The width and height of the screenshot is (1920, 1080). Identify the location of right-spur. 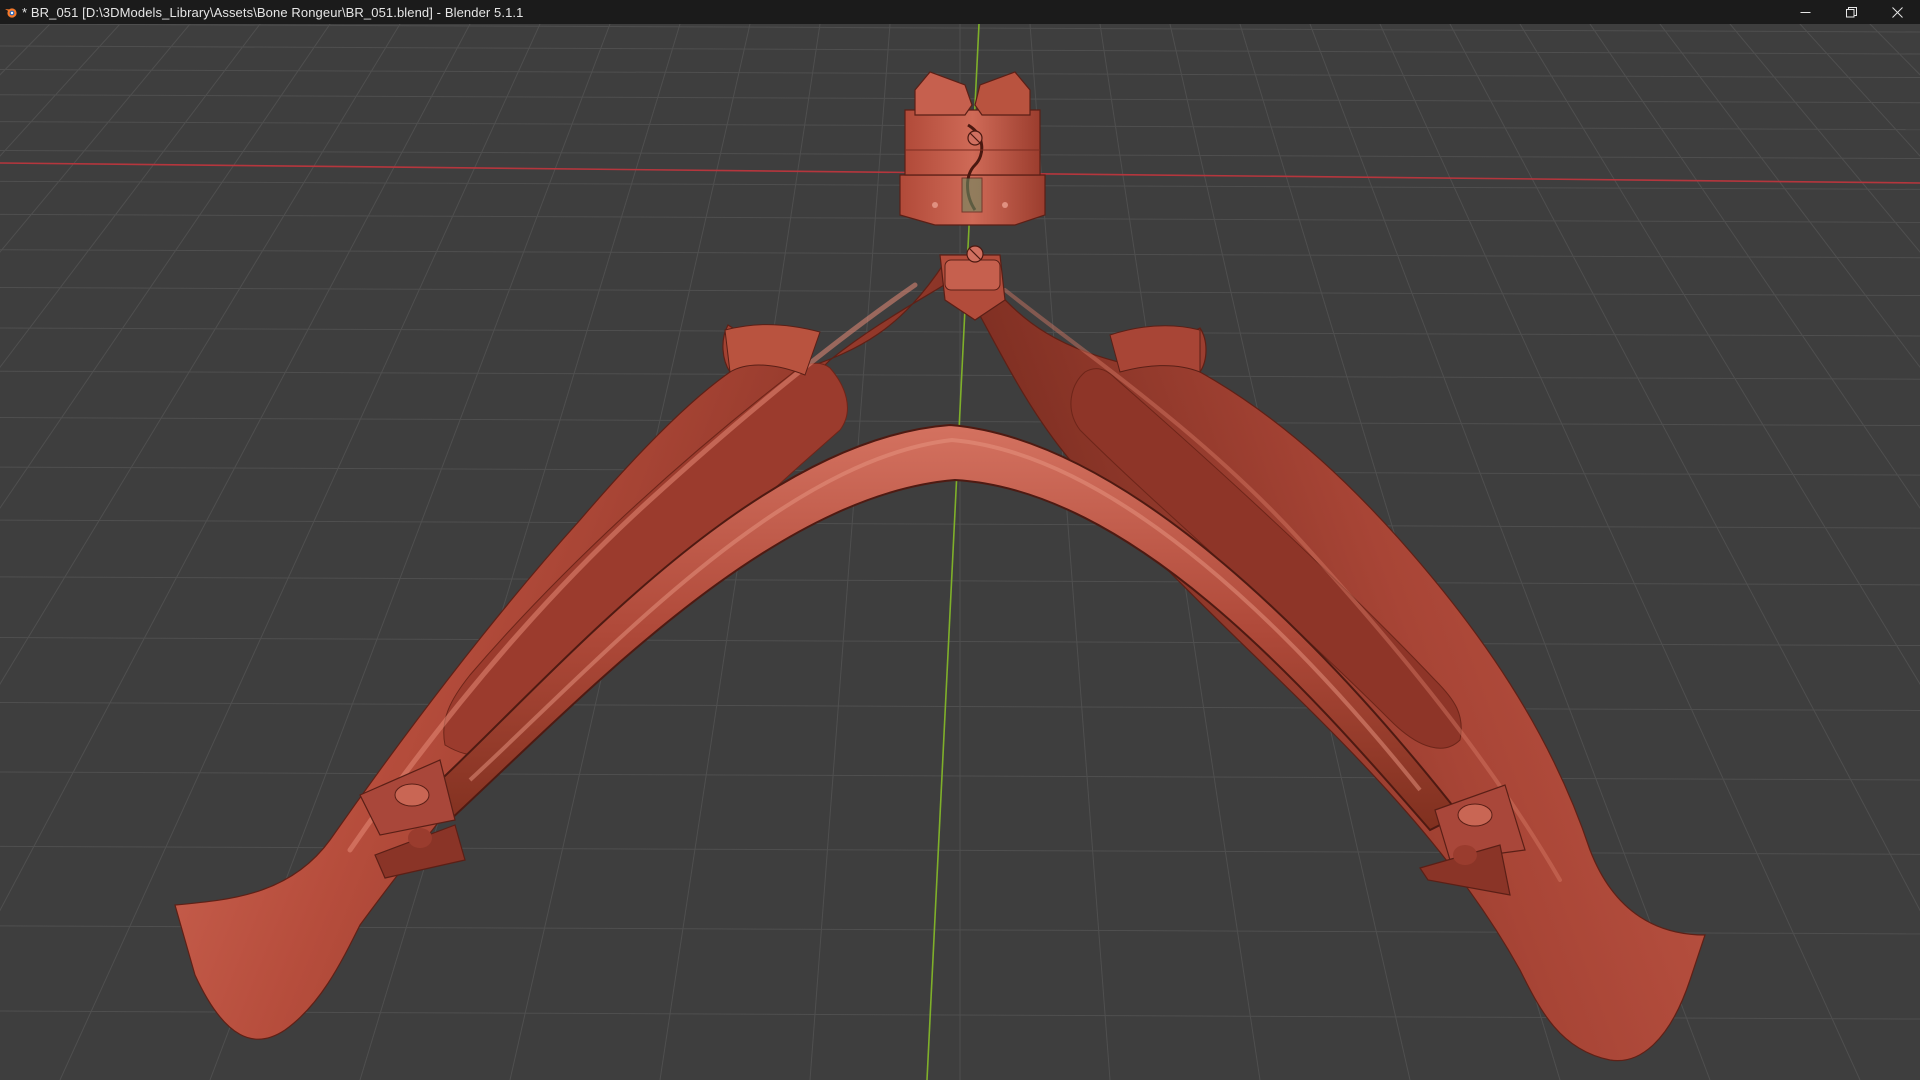
(1155, 349).